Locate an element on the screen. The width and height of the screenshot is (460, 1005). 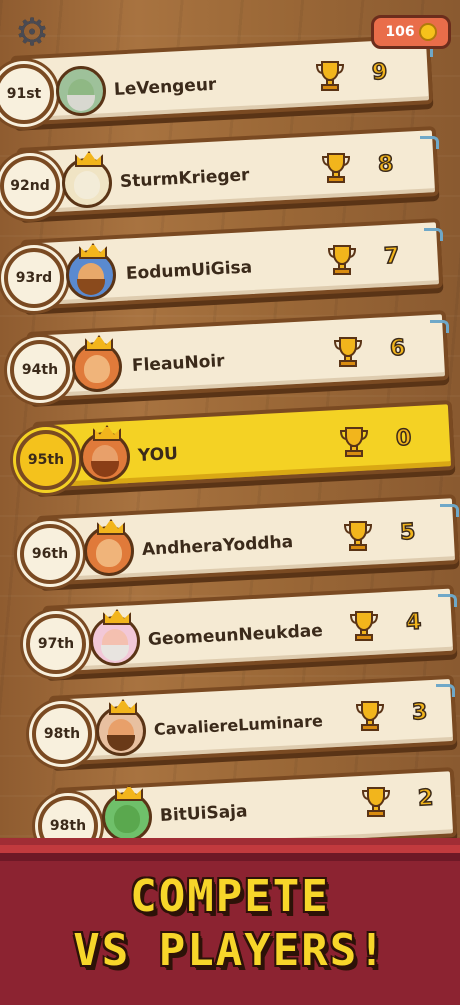
banner-line-2: VS PLAYERS! is located at coordinates (230, 950).